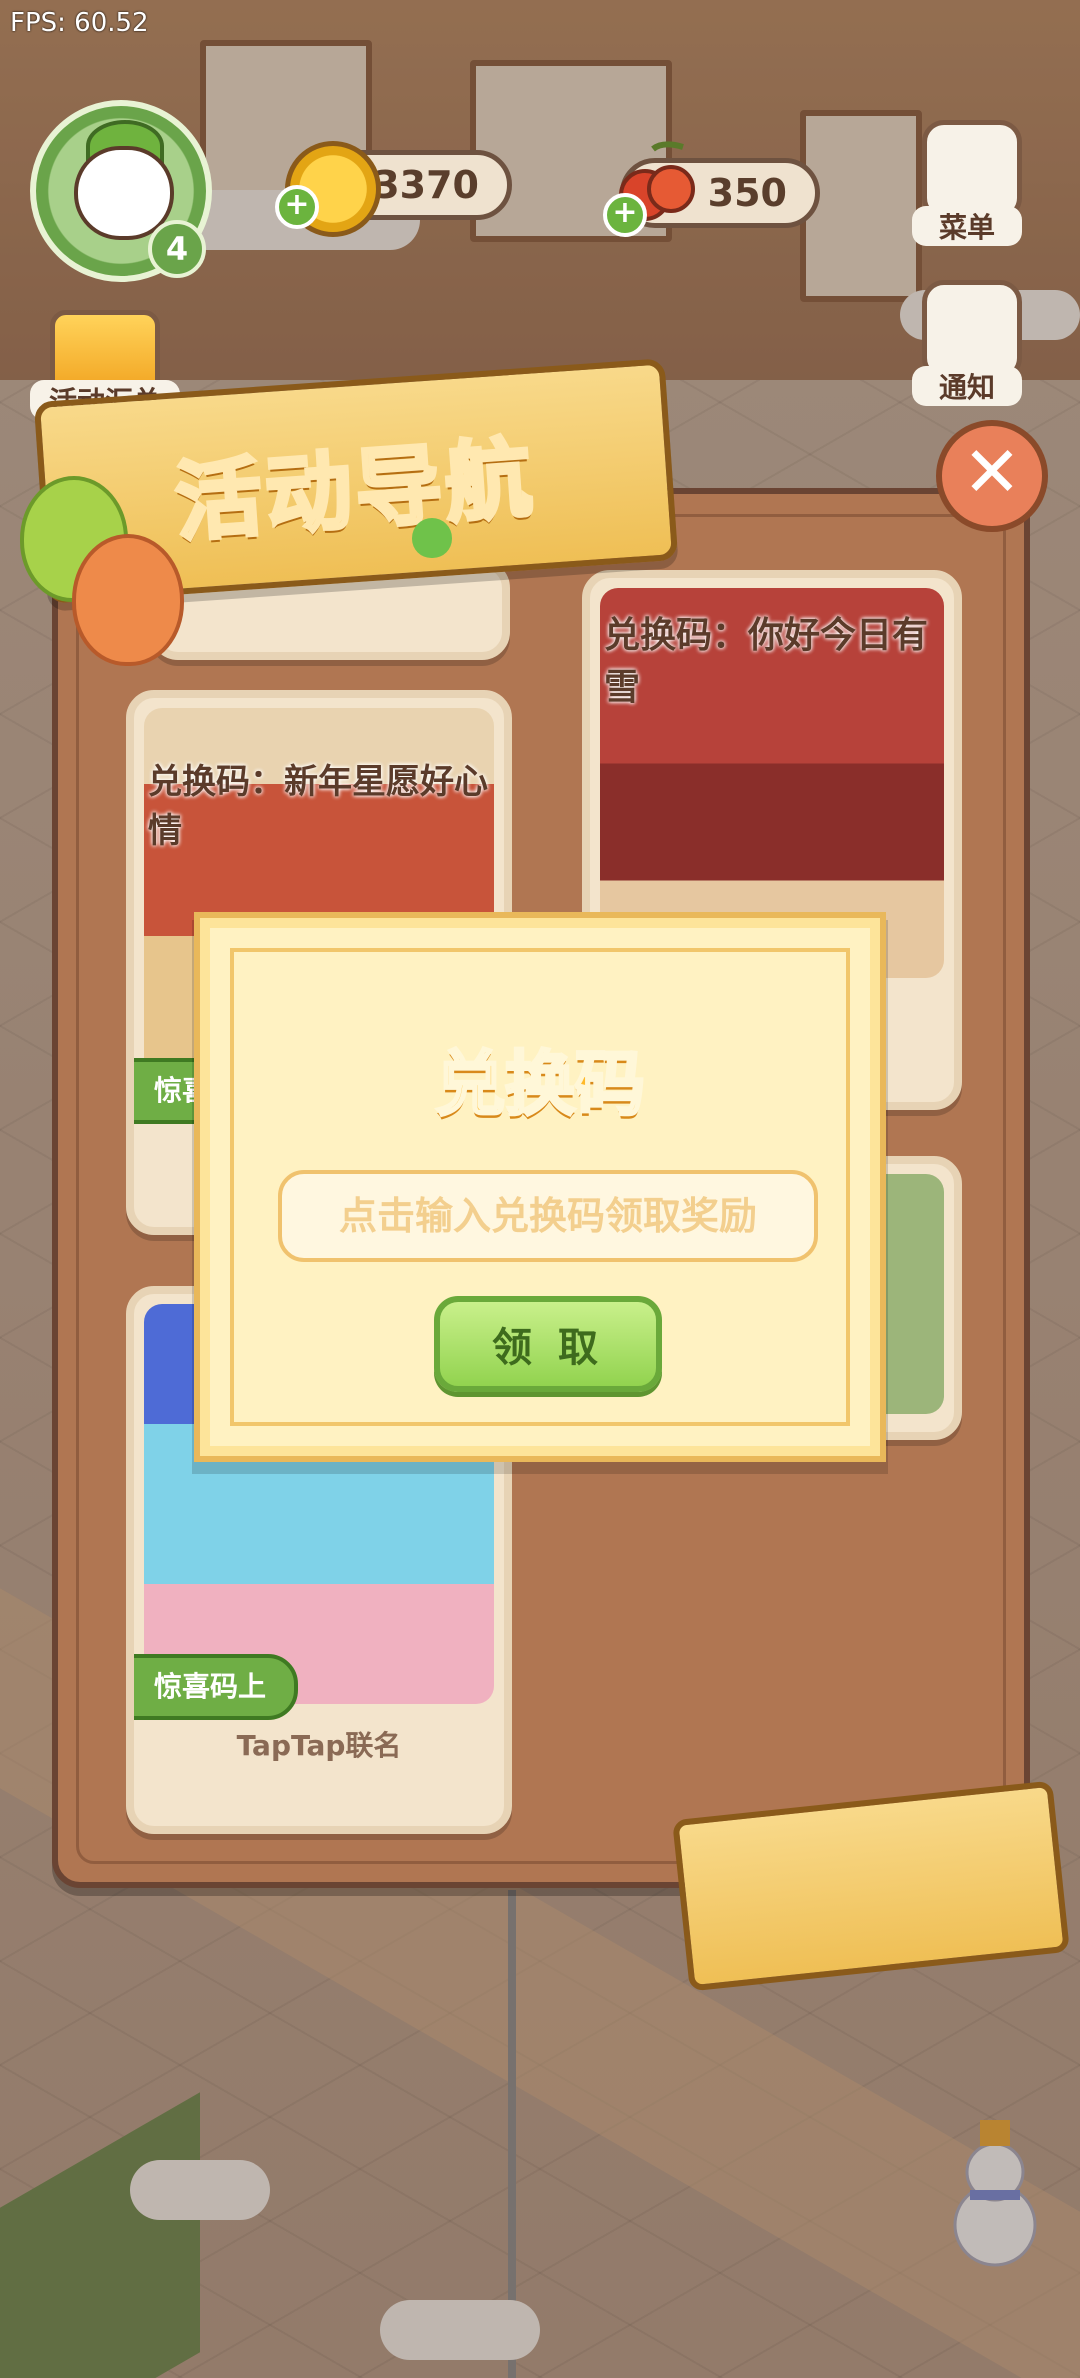 The image size is (1080, 2378). I want to click on fps-counter: FPS: 60.52, so click(79, 23).